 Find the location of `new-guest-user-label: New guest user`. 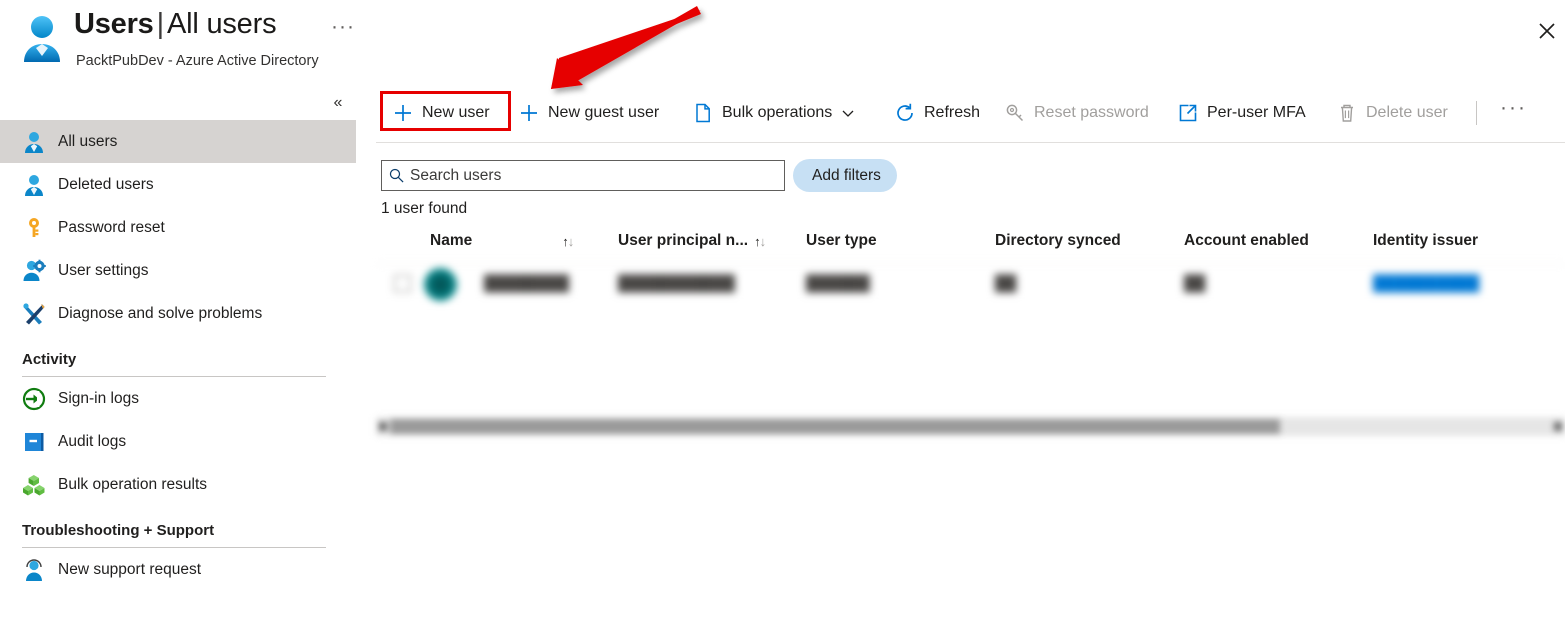

new-guest-user-label: New guest user is located at coordinates (604, 112).